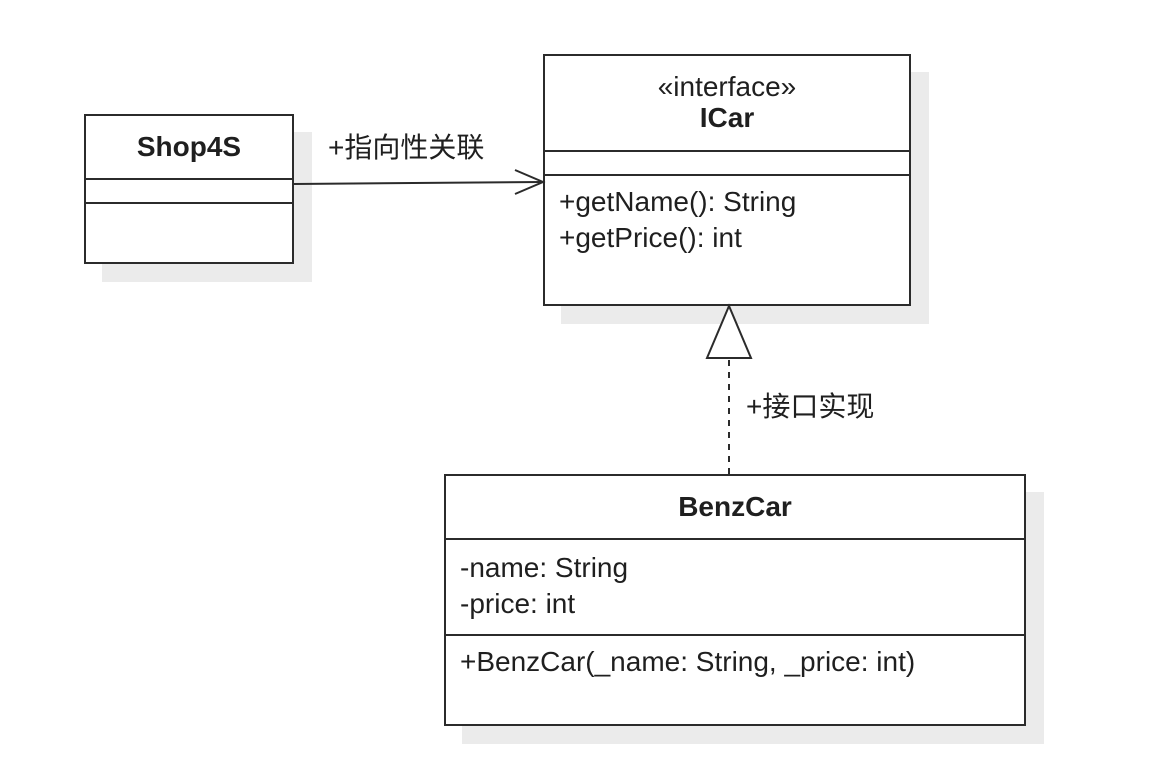 Image resolution: width=1152 pixels, height=778 pixels. Describe the element at coordinates (810, 406) in the screenshot. I see `realization-label: +接口实现` at that location.